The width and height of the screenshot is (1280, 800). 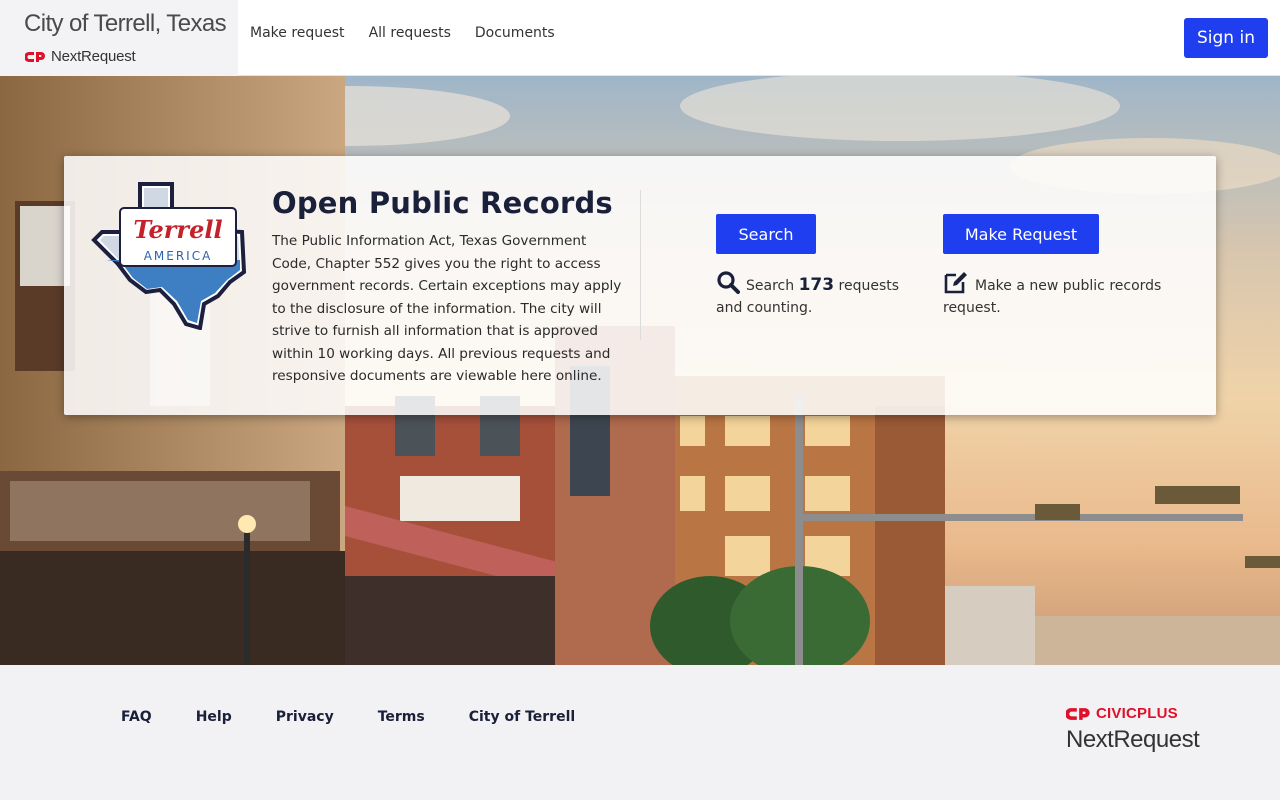 What do you see at coordinates (515, 33) in the screenshot?
I see `nav-documents: Documents` at bounding box center [515, 33].